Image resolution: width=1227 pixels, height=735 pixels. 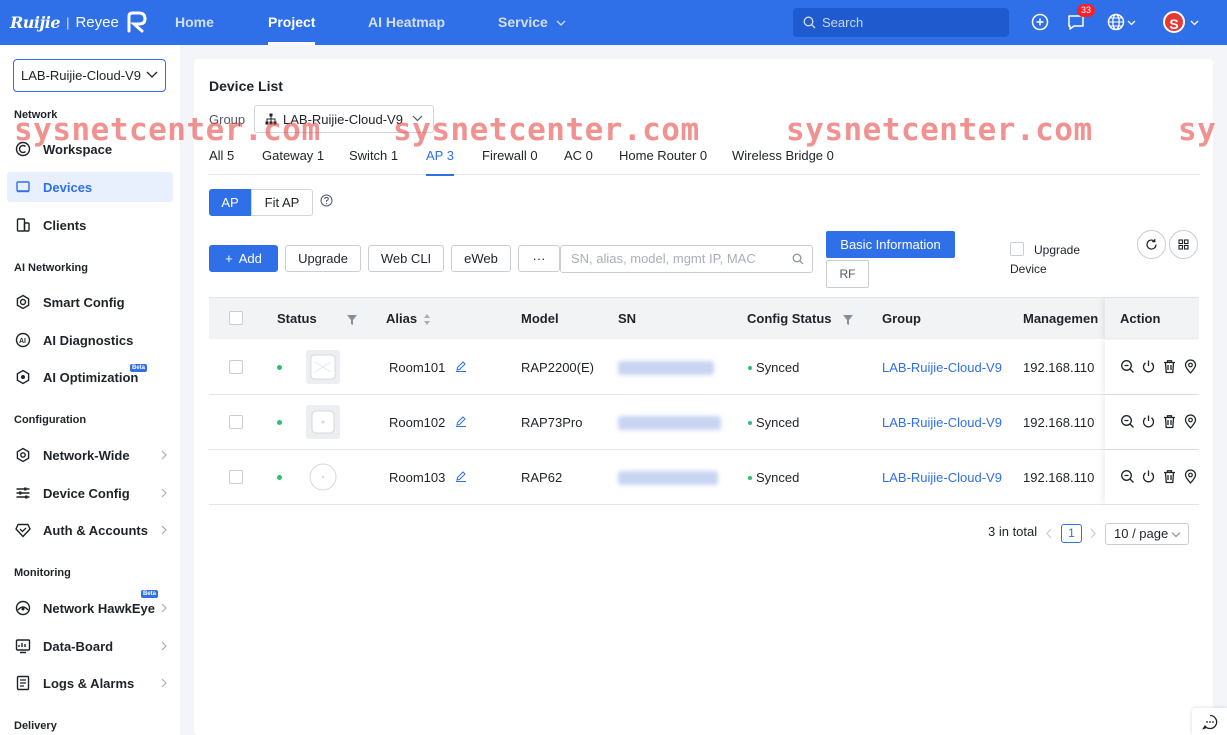 I want to click on segment-ap: AP, so click(x=230, y=202).